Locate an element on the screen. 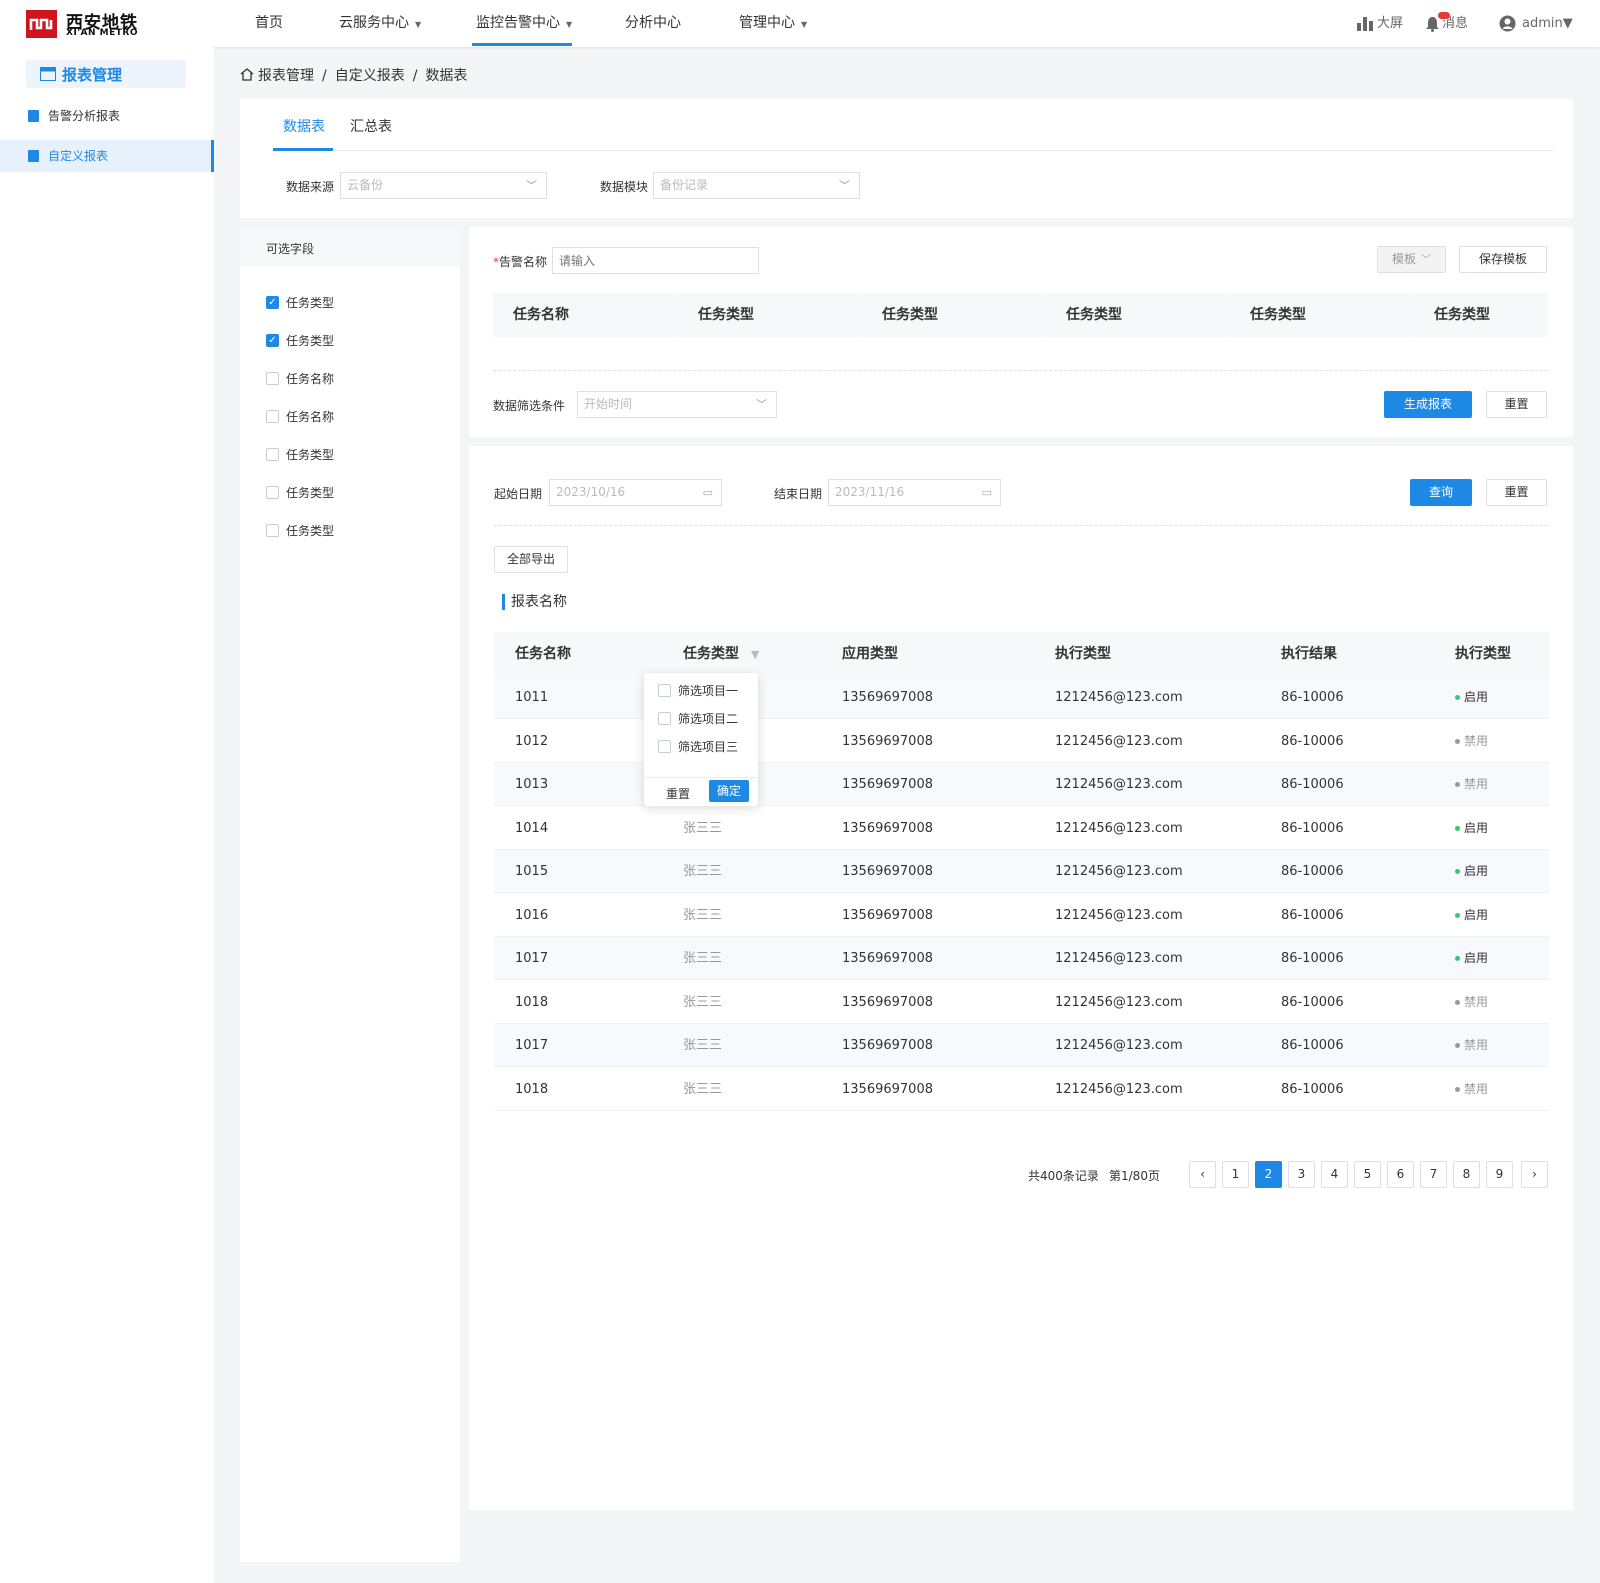  pagination-next-button: › is located at coordinates (1534, 1174).